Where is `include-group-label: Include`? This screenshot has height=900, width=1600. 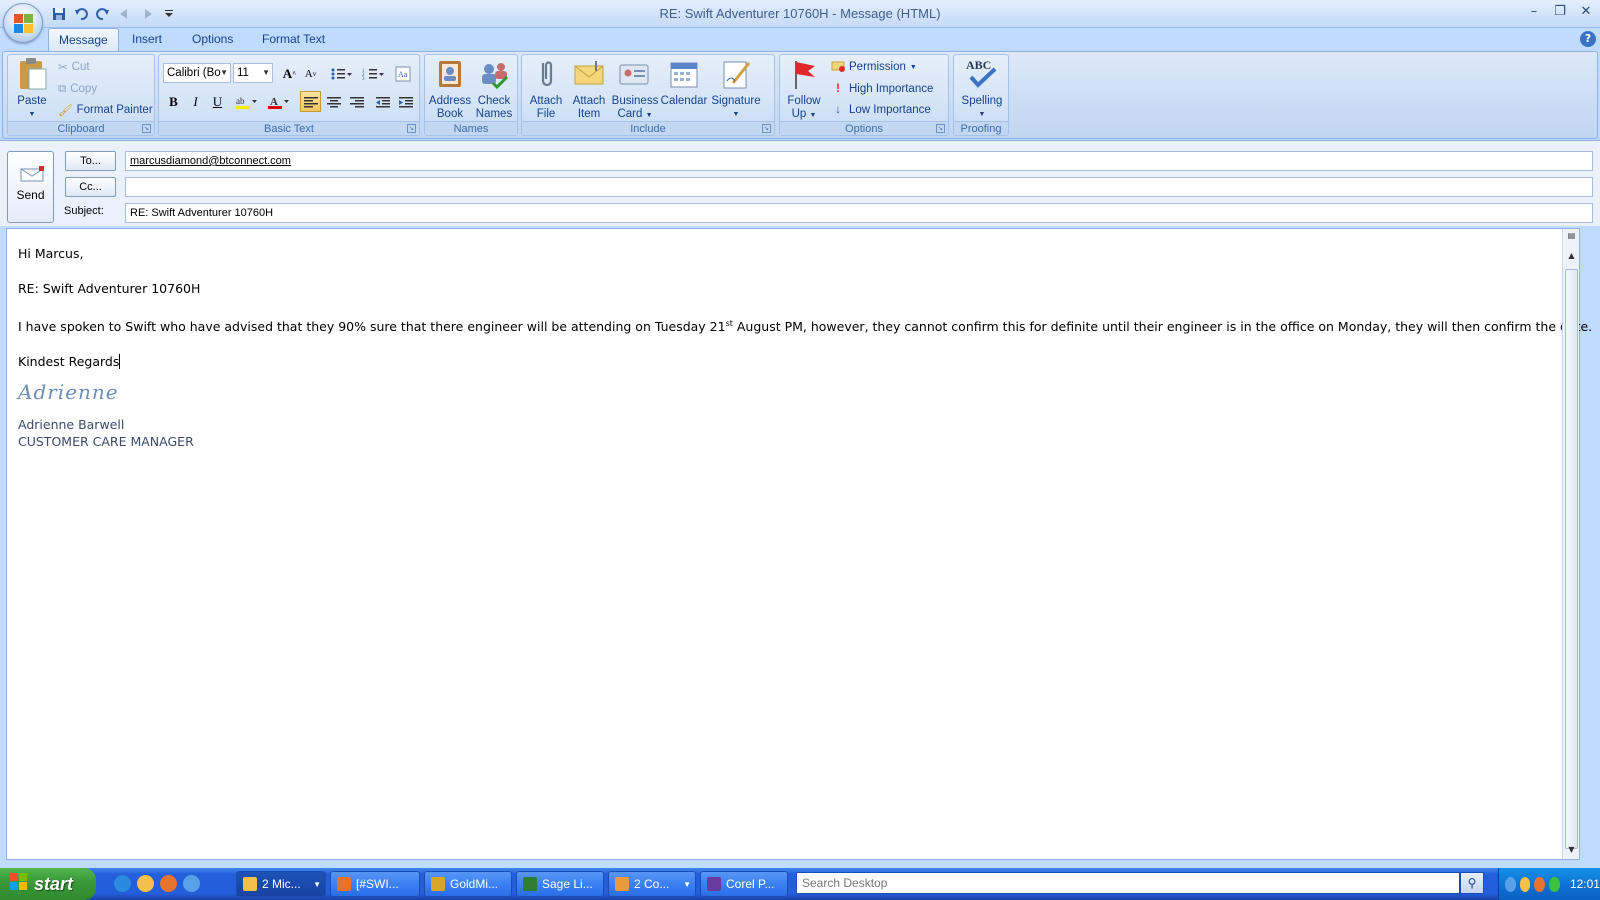
include-group-label: Include is located at coordinates (648, 128).